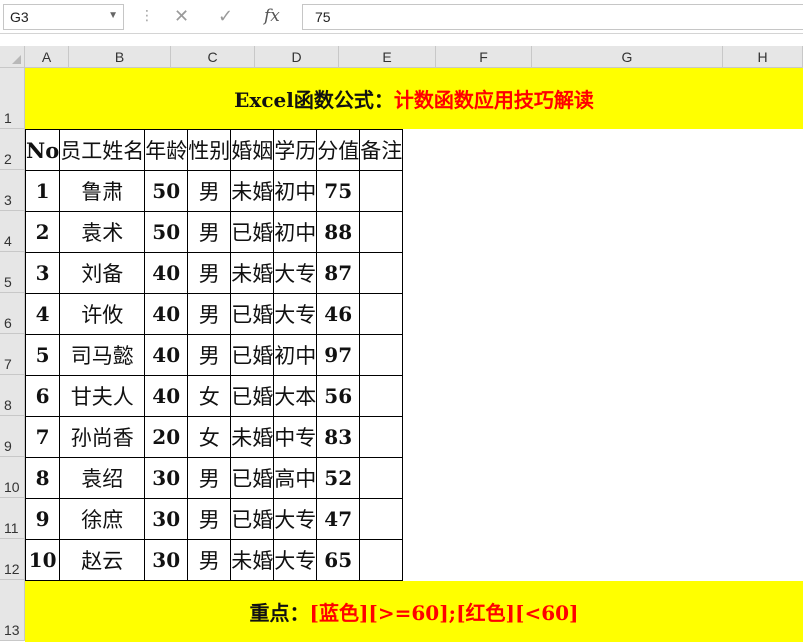  What do you see at coordinates (102, 191) in the screenshot?
I see `table-cell: 鲁肃` at bounding box center [102, 191].